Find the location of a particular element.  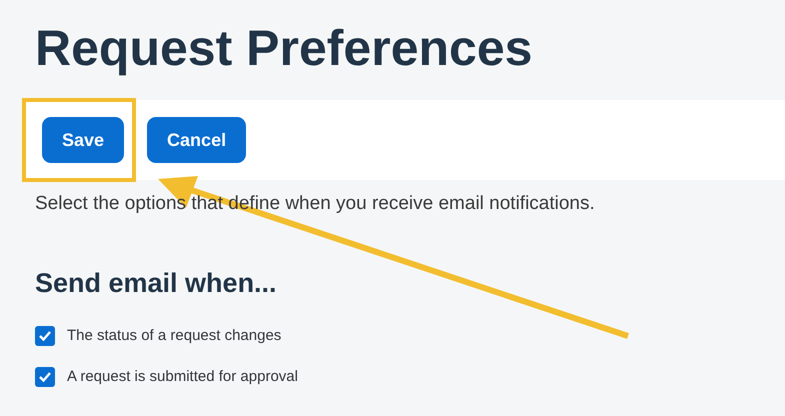

option-label: A request is submitted for approval is located at coordinates (182, 376).